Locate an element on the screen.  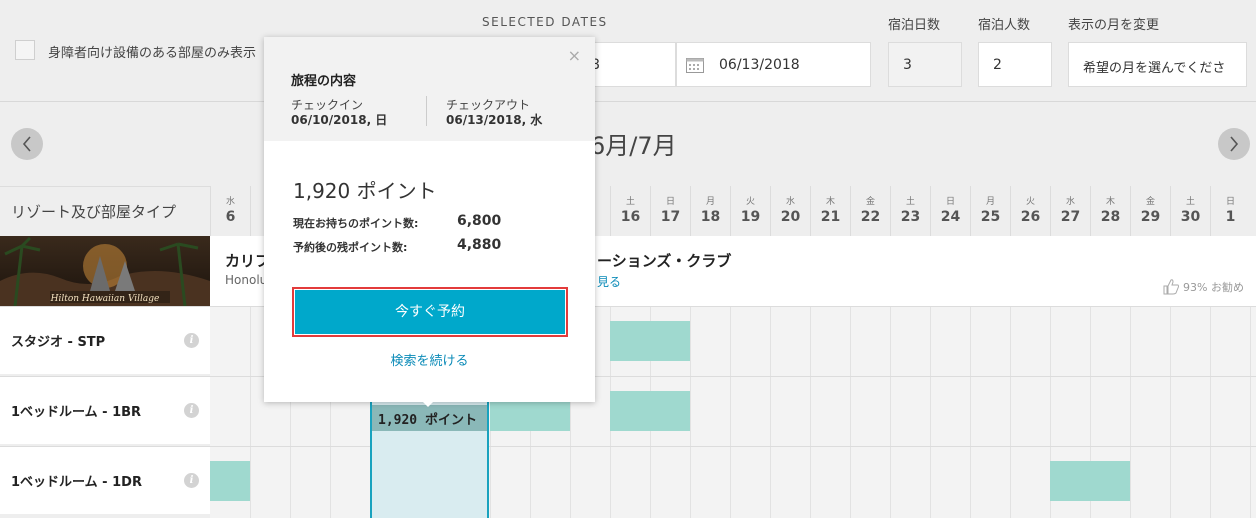
day-number: 6 is located at coordinates (230, 217).